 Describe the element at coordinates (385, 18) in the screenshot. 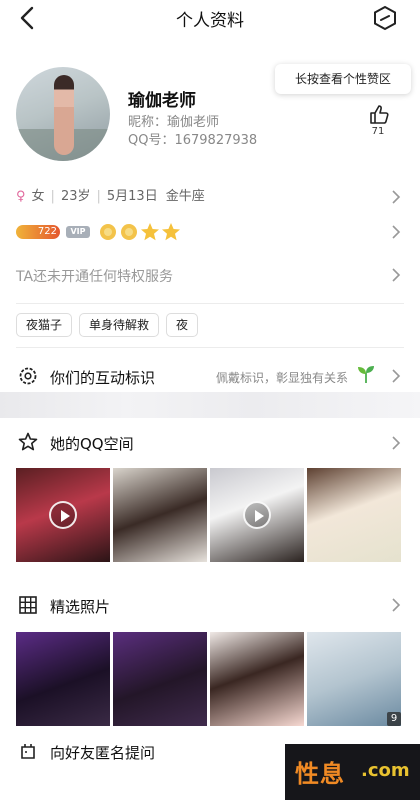

I see `hexagon-icon` at that location.